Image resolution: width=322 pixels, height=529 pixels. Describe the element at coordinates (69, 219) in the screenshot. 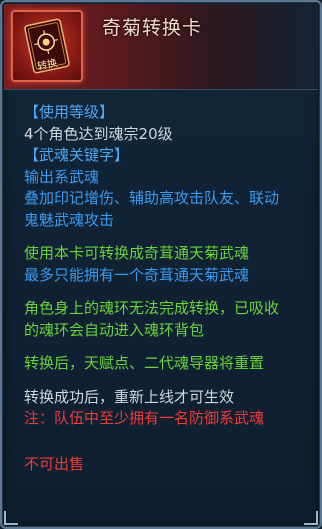

I see `keyword-line: 鬼魅武魂攻击` at that location.